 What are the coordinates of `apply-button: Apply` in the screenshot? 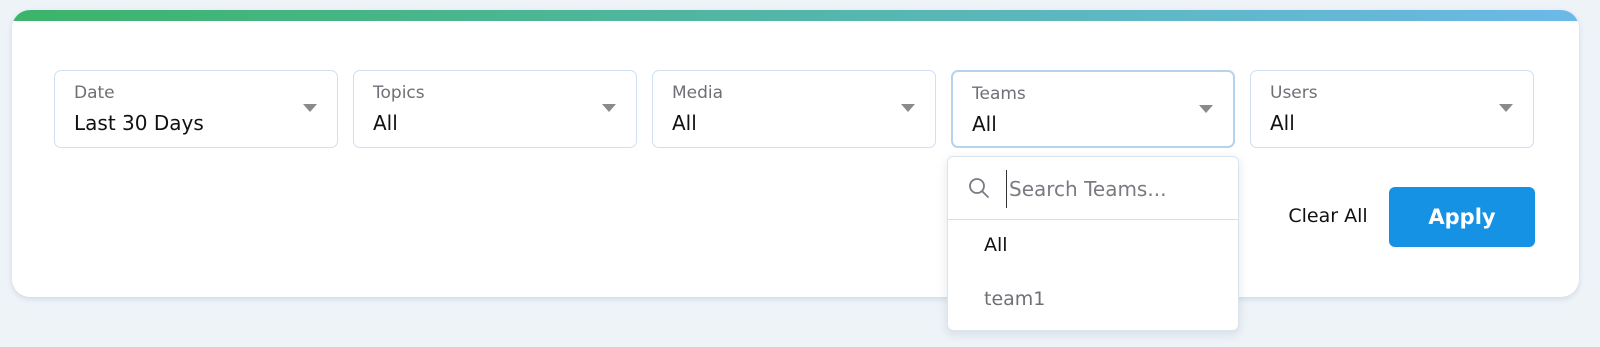 It's located at (1462, 217).